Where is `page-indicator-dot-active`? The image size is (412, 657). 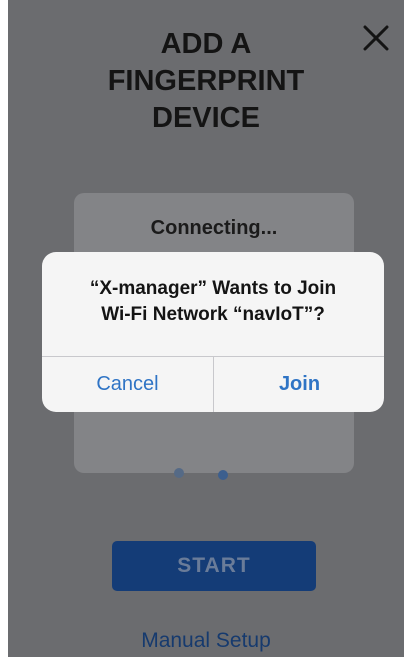
page-indicator-dot-active is located at coordinates (223, 475).